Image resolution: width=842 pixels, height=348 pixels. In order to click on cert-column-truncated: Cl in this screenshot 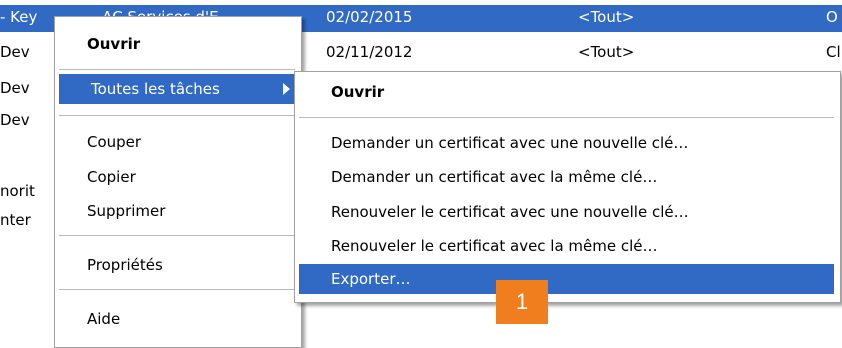, I will do `click(833, 52)`.